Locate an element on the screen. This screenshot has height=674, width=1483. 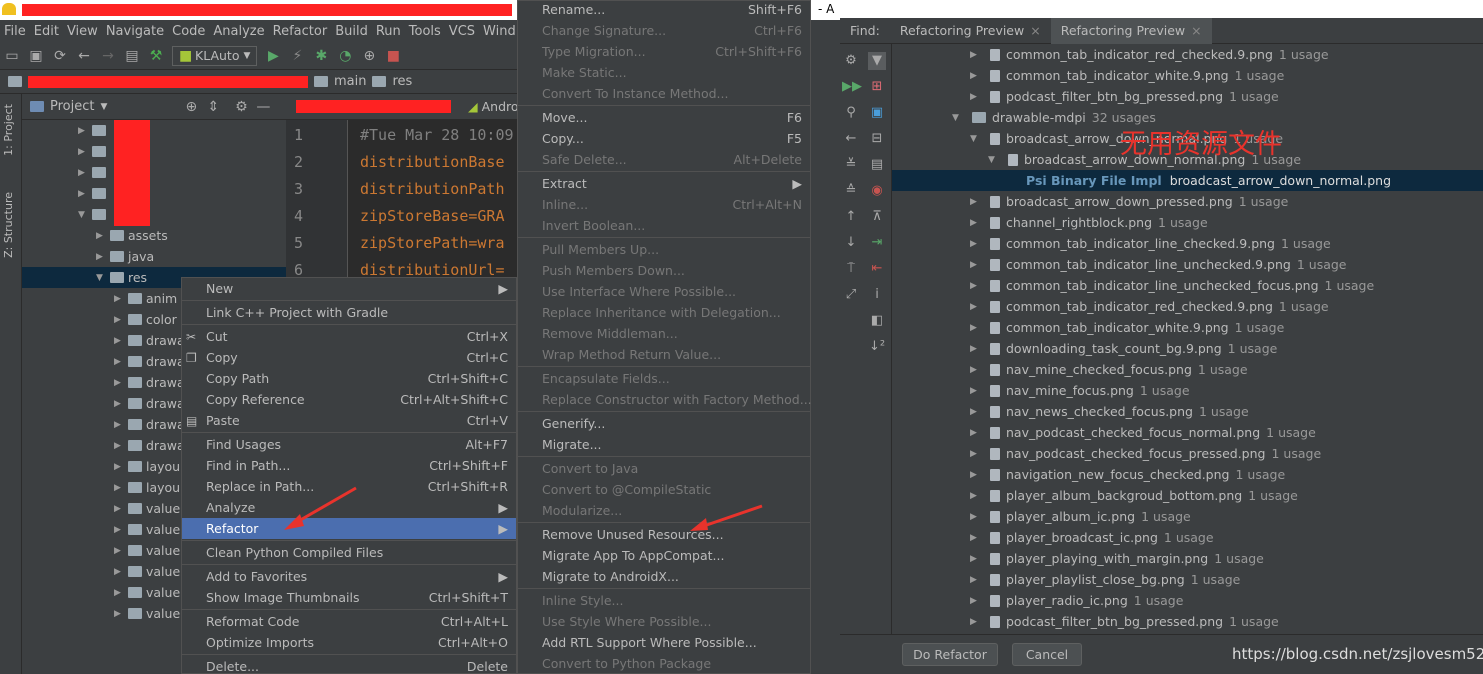
annotation-arrows is located at coordinates (523, 508).